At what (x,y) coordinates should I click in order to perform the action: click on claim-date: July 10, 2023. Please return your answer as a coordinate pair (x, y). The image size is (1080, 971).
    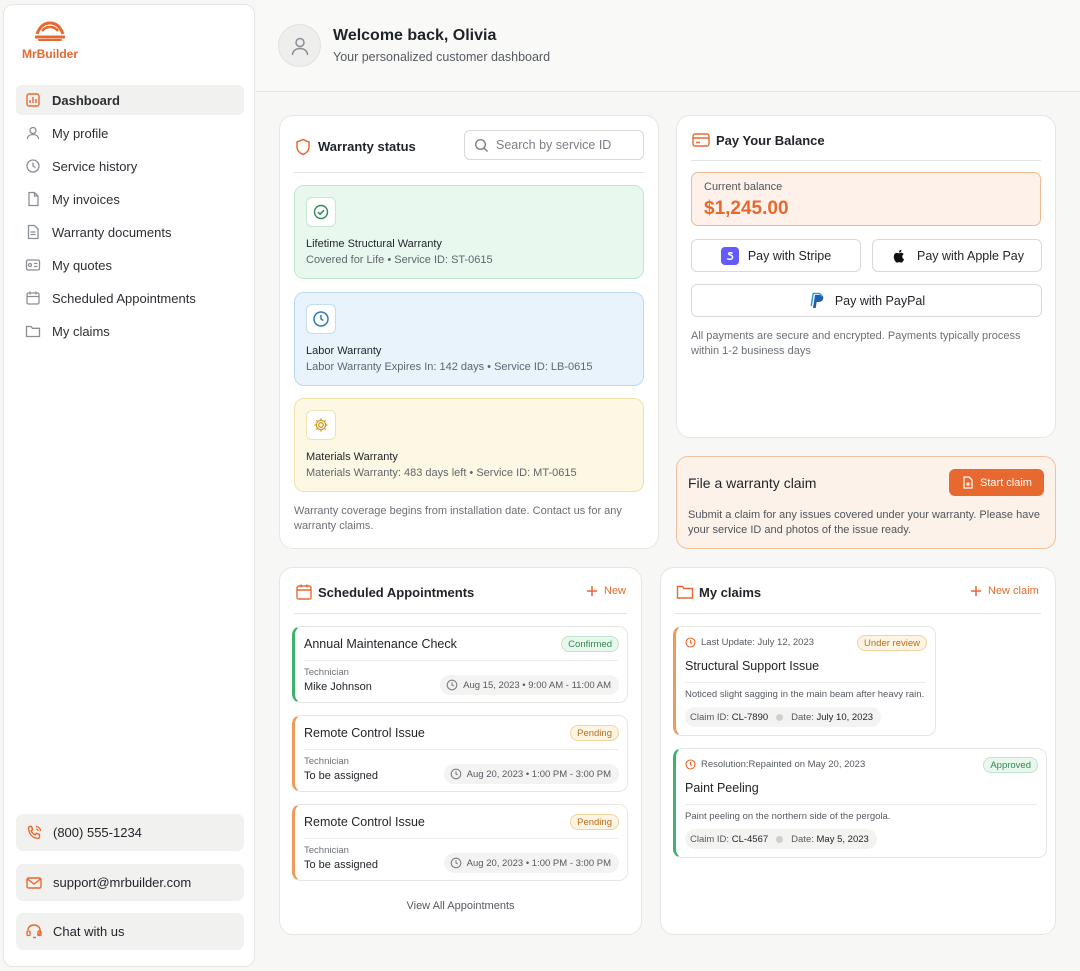
    Looking at the image, I should click on (845, 717).